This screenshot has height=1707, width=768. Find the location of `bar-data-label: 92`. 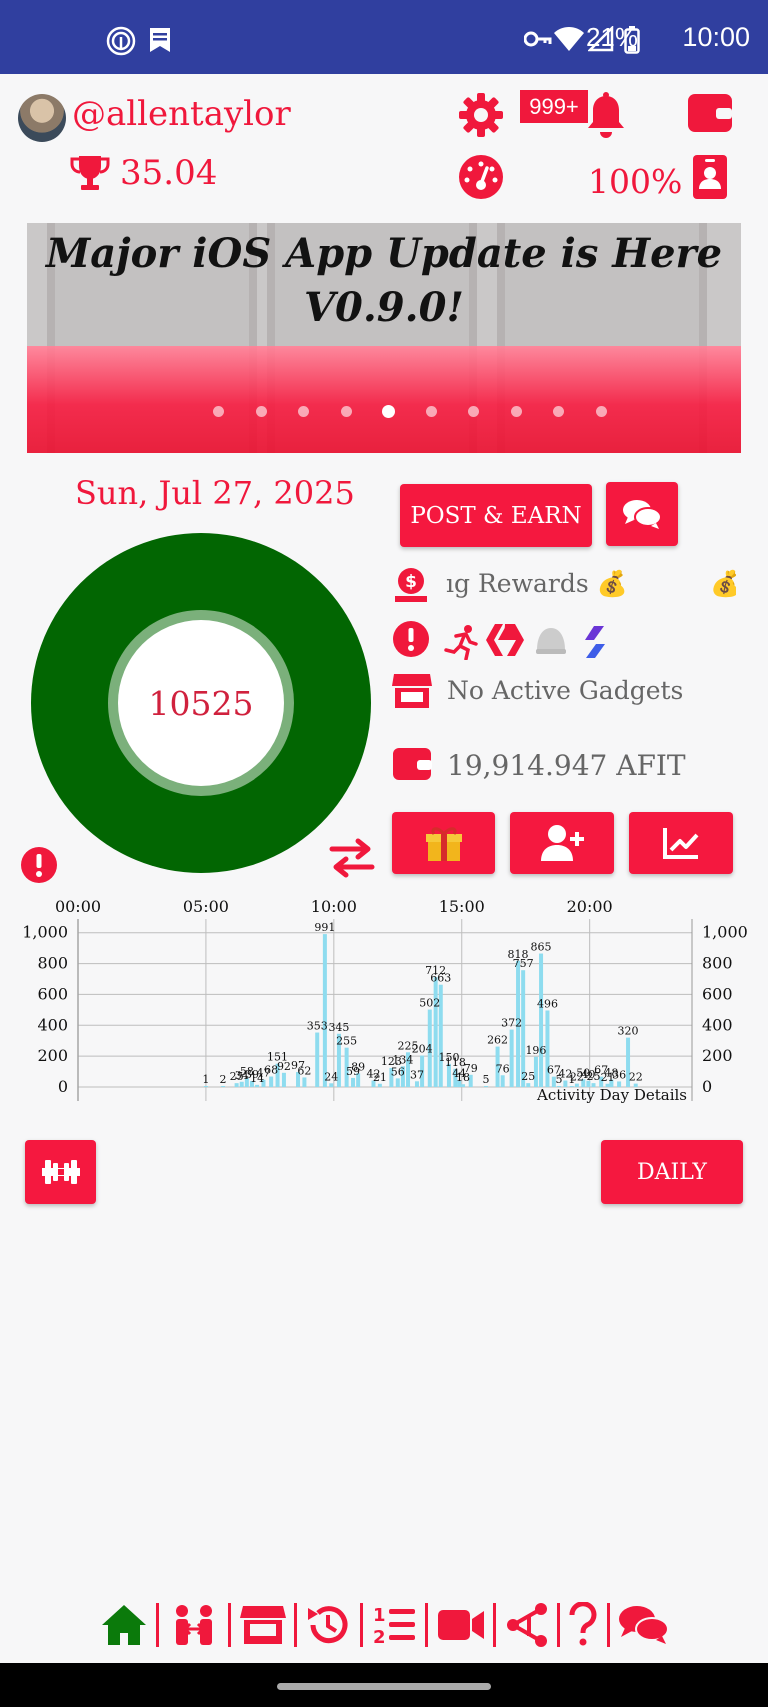

bar-data-label: 92 is located at coordinates (284, 1066).